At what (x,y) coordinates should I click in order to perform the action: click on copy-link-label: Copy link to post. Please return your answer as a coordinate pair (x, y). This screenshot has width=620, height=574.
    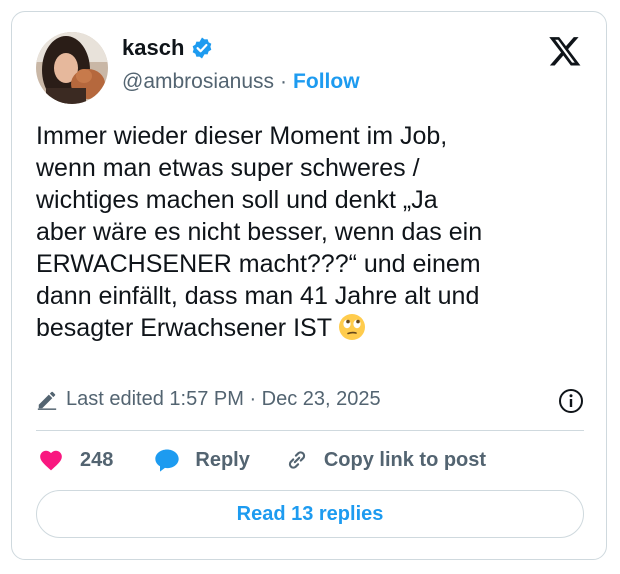
    Looking at the image, I should click on (405, 459).